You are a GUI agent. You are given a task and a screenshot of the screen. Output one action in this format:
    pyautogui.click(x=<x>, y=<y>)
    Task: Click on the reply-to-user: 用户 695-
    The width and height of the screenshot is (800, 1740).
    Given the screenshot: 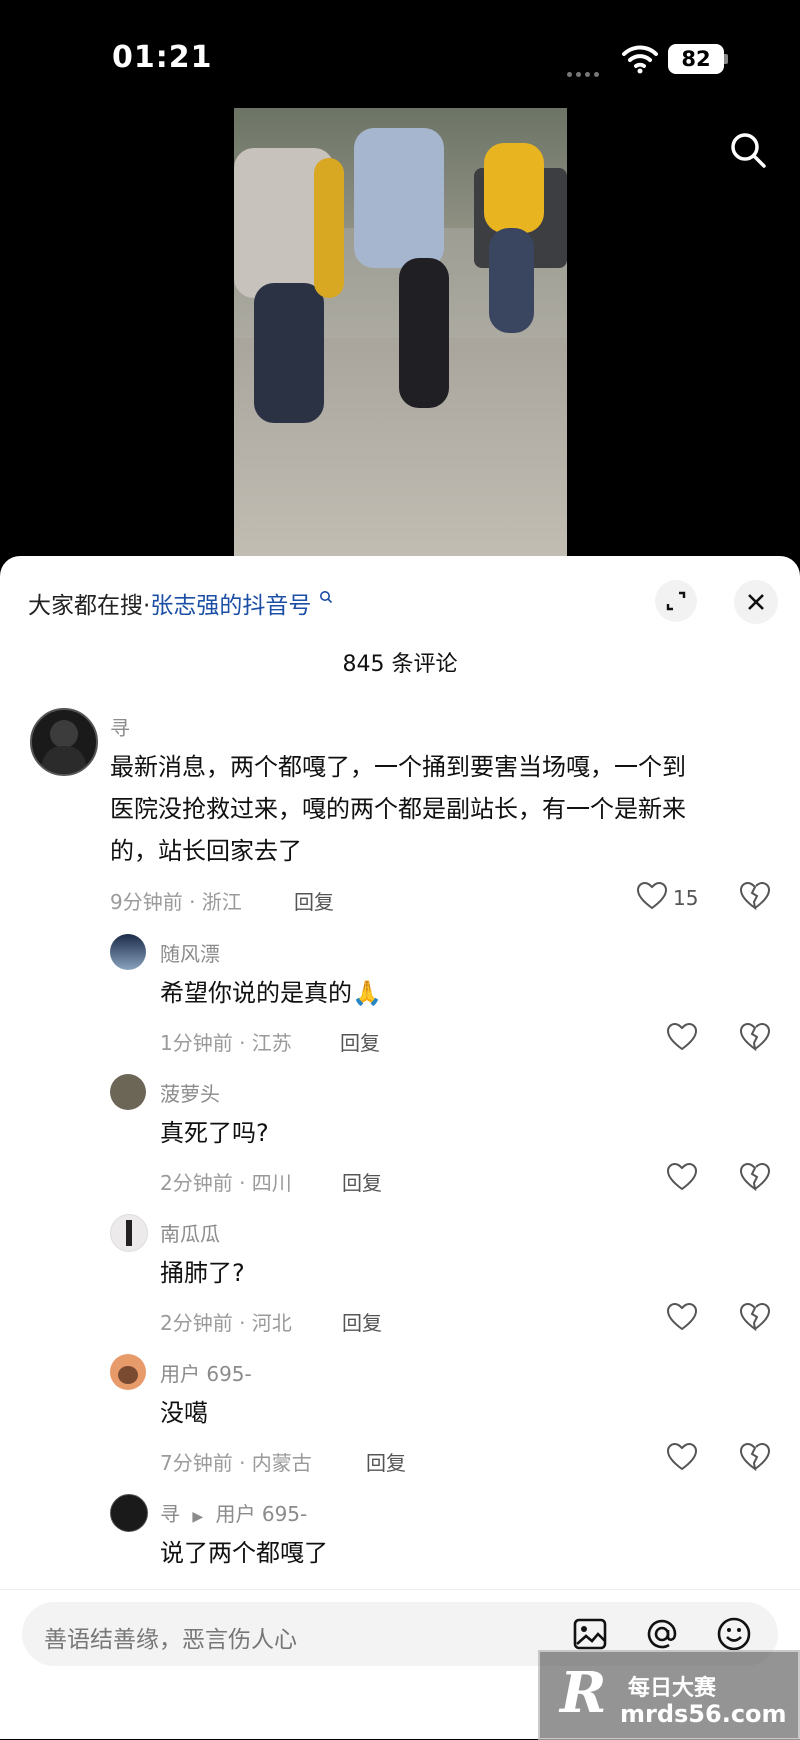 What is the action you would take?
    pyautogui.click(x=262, y=1514)
    